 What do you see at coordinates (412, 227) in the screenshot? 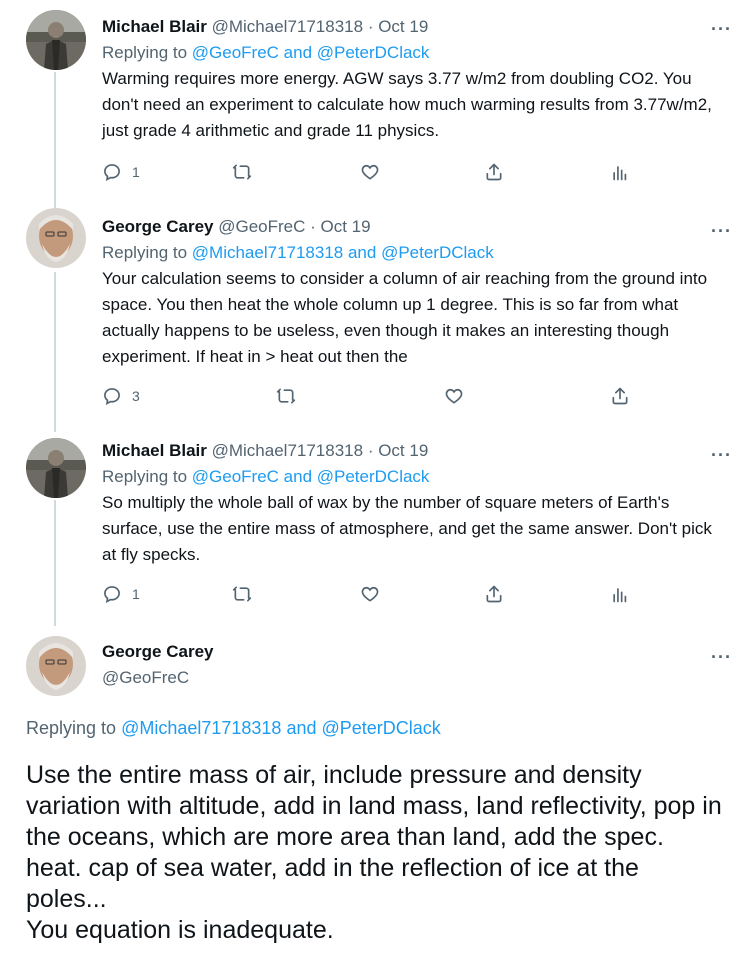
I see `tweet-header: George Carey @GeoFreC · Oct 19` at bounding box center [412, 227].